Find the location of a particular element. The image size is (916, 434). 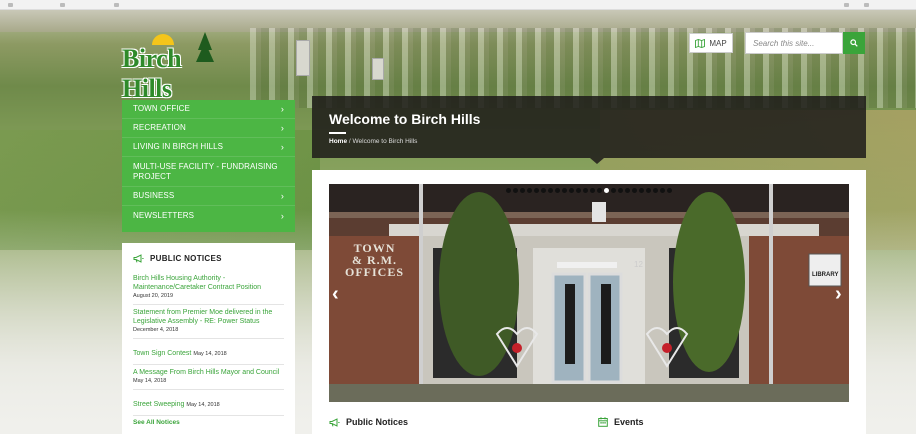

address-number: 12 is located at coordinates (638, 264).